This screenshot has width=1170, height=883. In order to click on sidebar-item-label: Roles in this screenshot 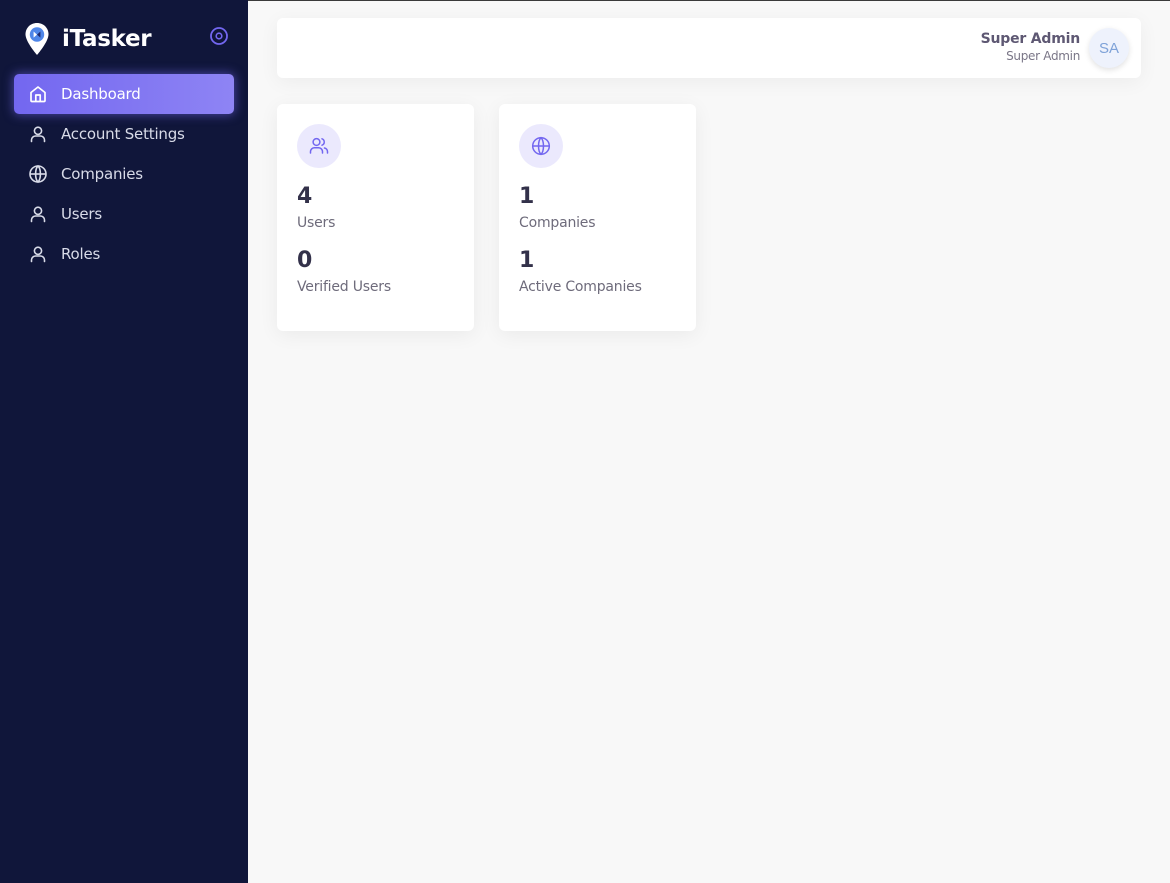, I will do `click(81, 254)`.